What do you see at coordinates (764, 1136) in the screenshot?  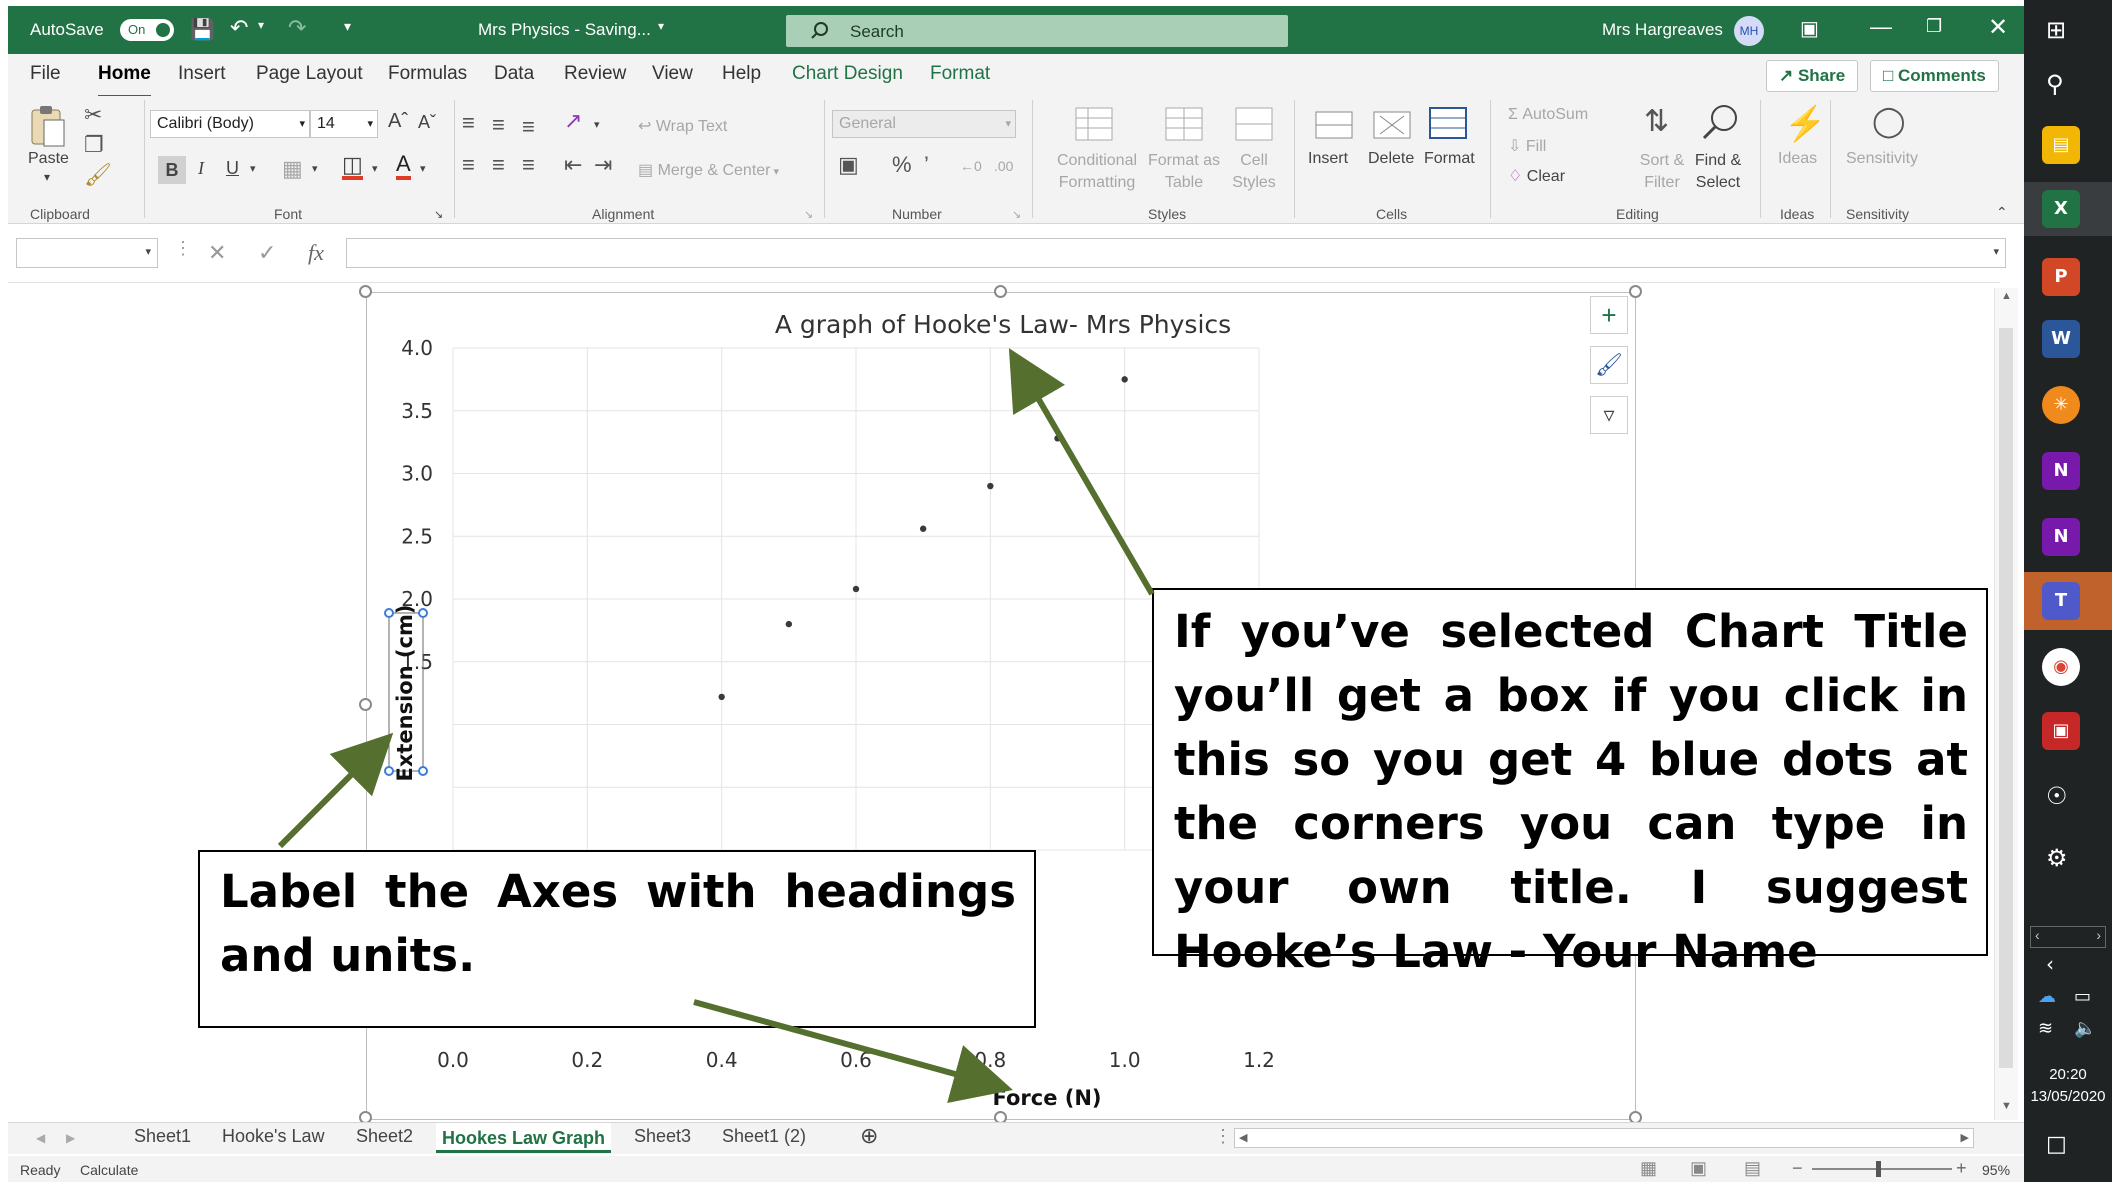 I see `sheet-tab: Sheet1 (2)` at bounding box center [764, 1136].